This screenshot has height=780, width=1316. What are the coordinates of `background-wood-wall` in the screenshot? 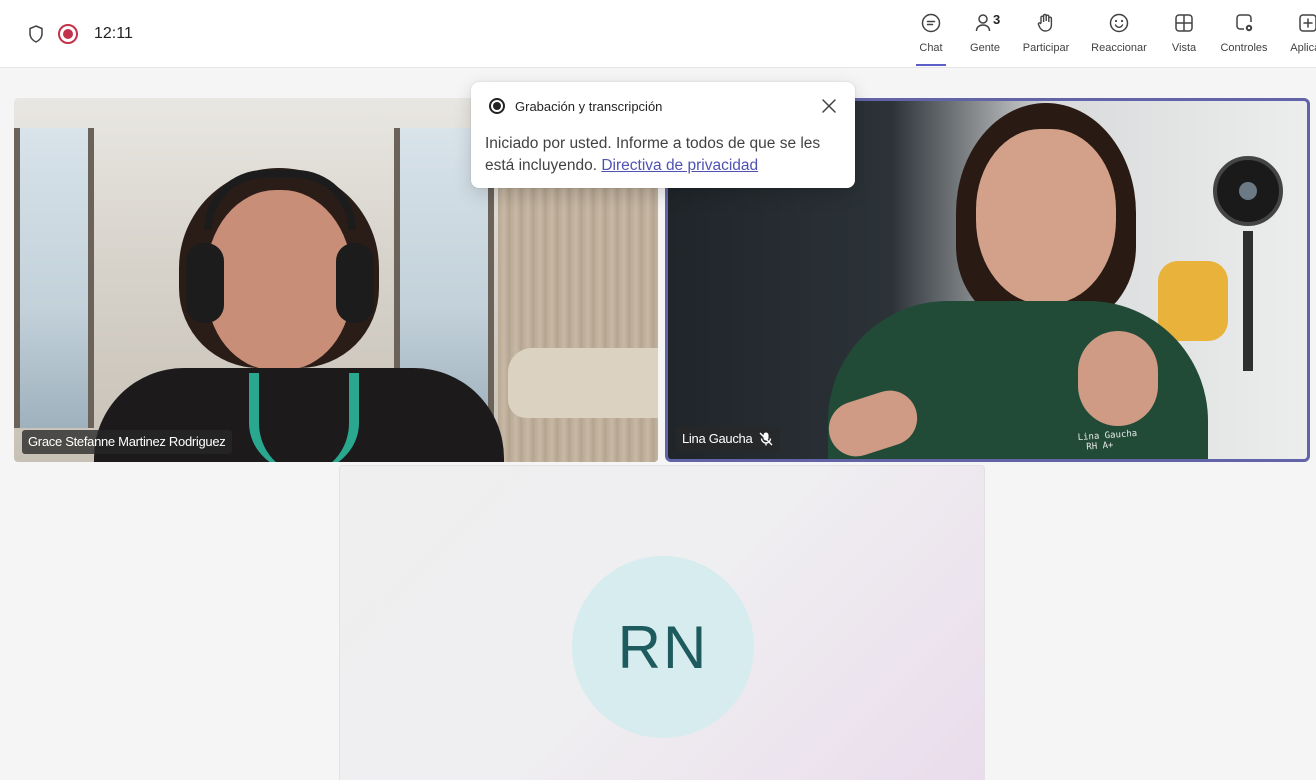 It's located at (578, 325).